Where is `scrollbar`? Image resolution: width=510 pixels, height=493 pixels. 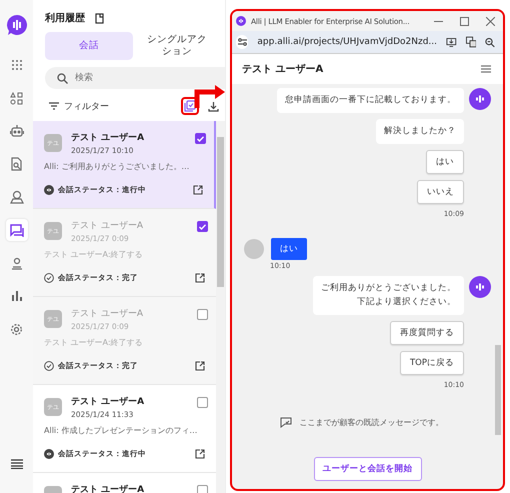
scrollbar is located at coordinates (220, 307).